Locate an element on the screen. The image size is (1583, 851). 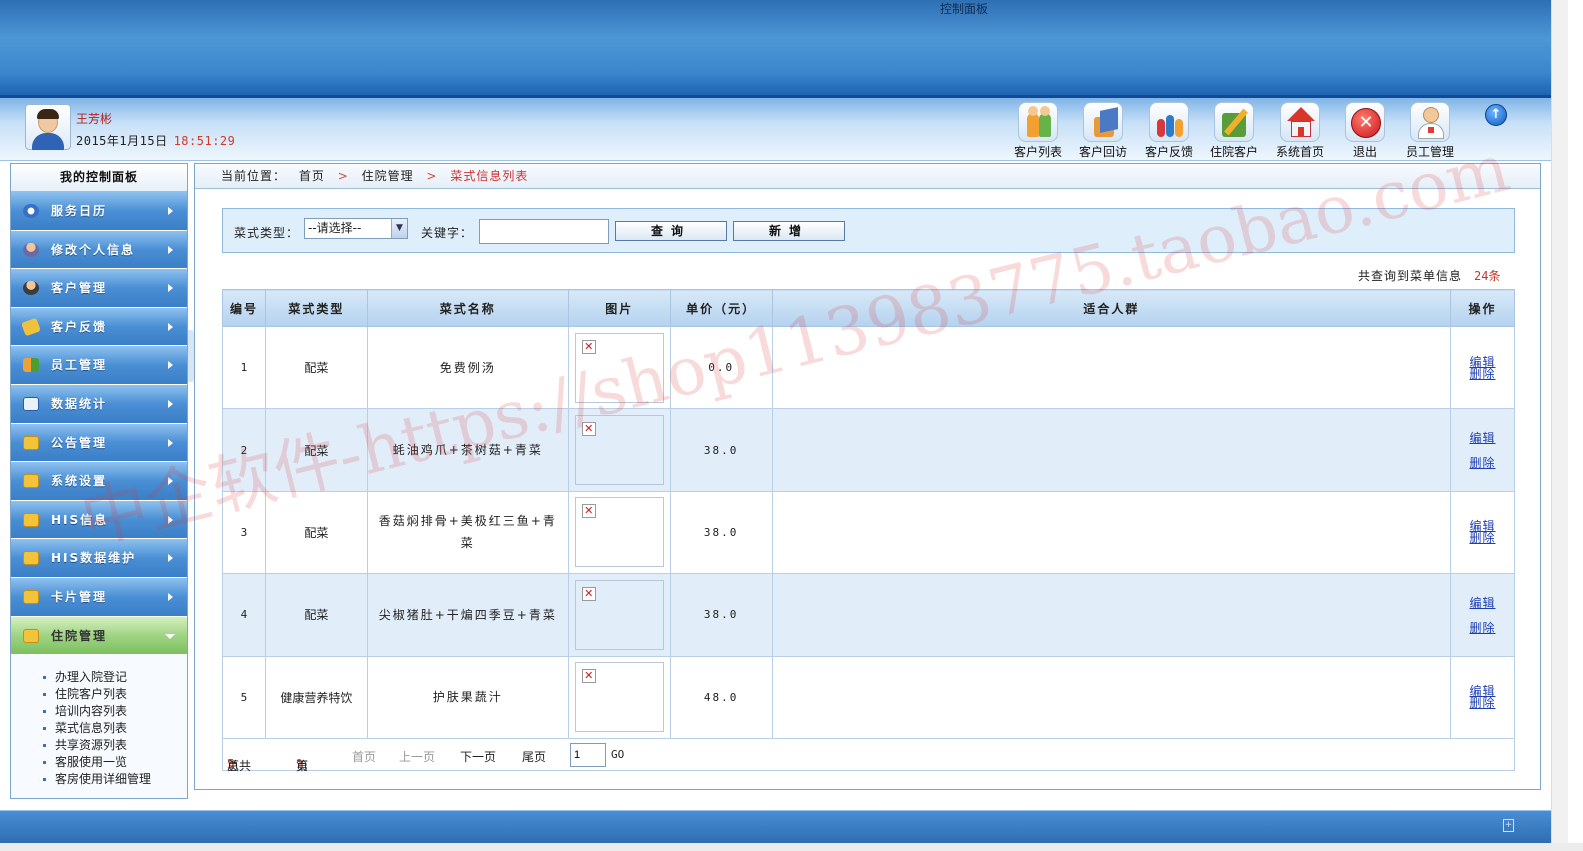
sidebar-item-label: 客户管理 is located at coordinates (79, 288).